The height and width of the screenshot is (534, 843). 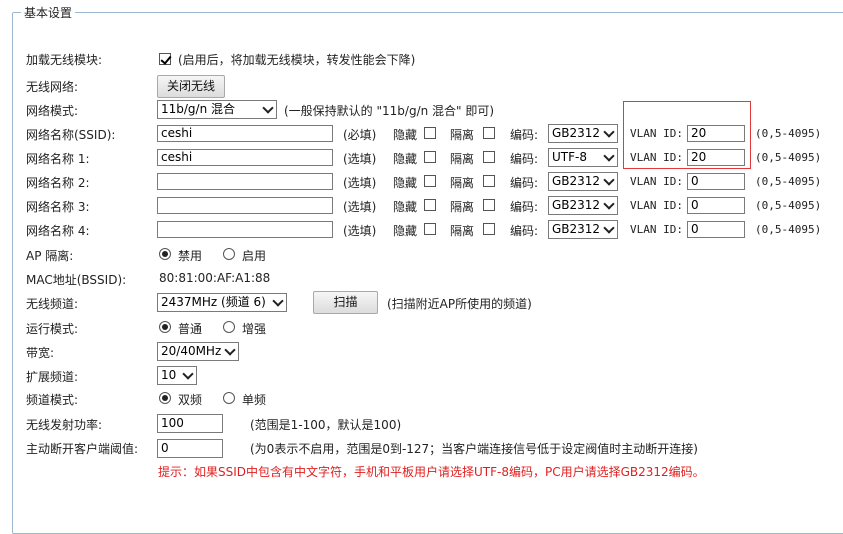 What do you see at coordinates (254, 329) in the screenshot?
I see `run-mode-enhanced-label: 增强` at bounding box center [254, 329].